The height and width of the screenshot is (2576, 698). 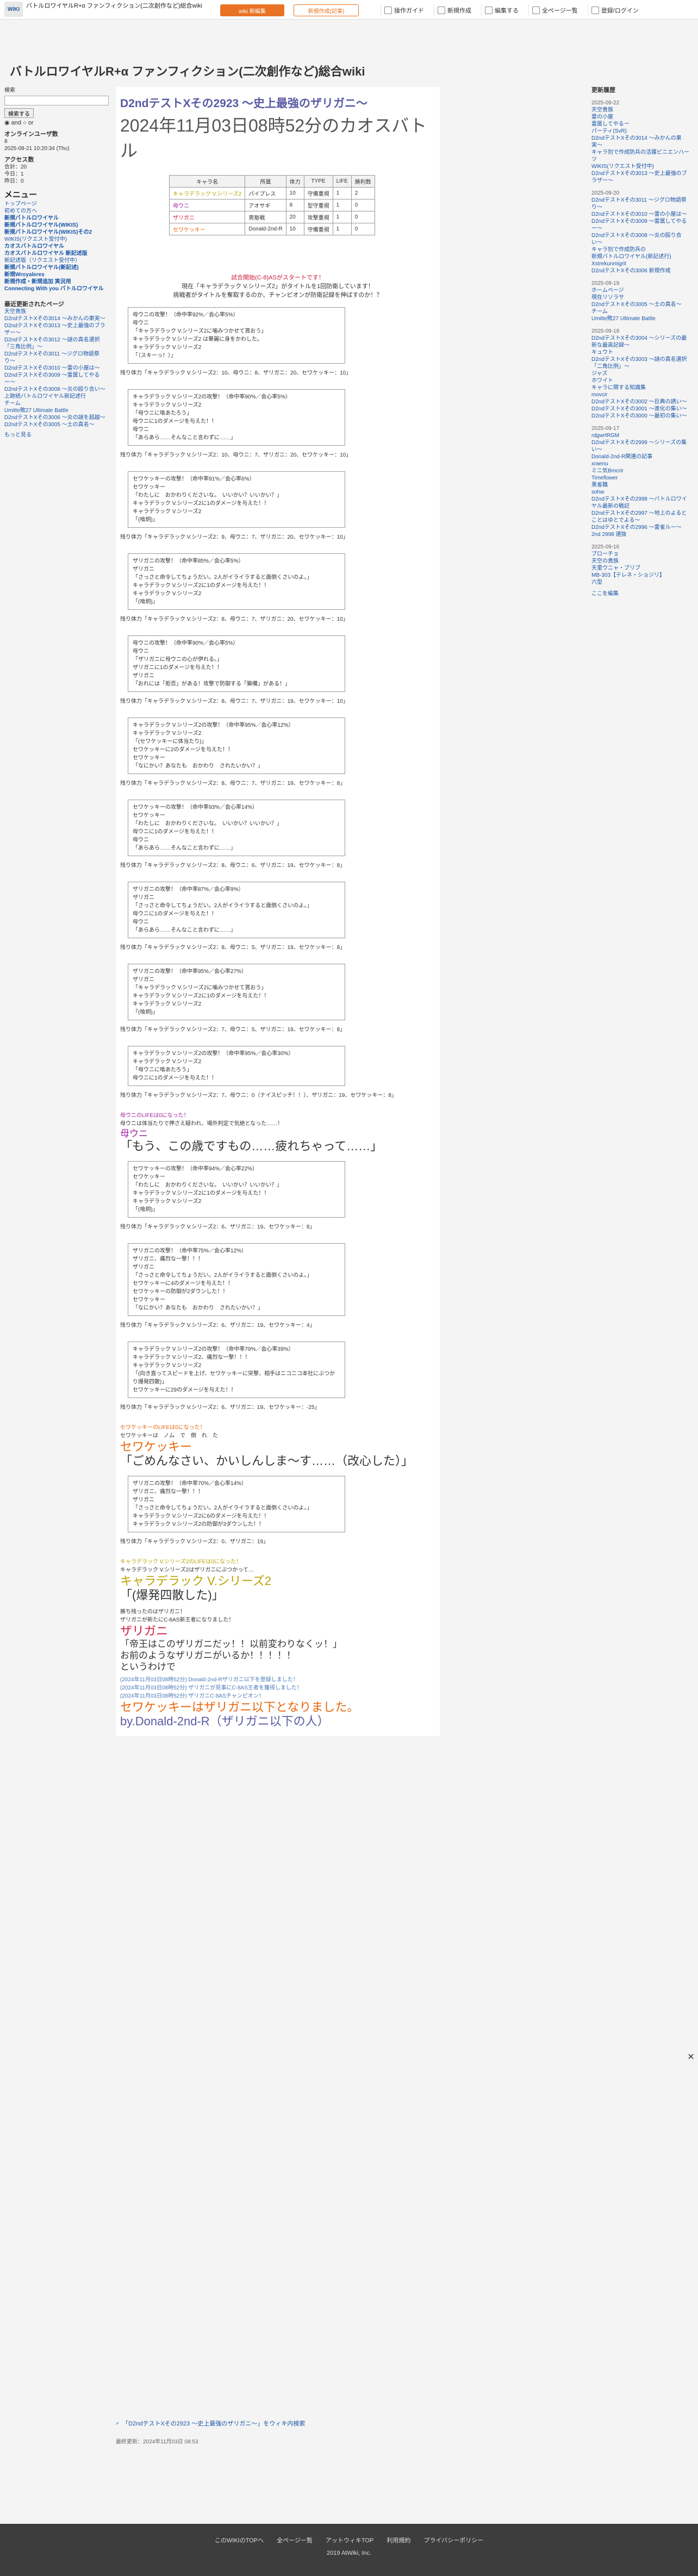 I want to click on table-cell: 10, so click(x=295, y=229).